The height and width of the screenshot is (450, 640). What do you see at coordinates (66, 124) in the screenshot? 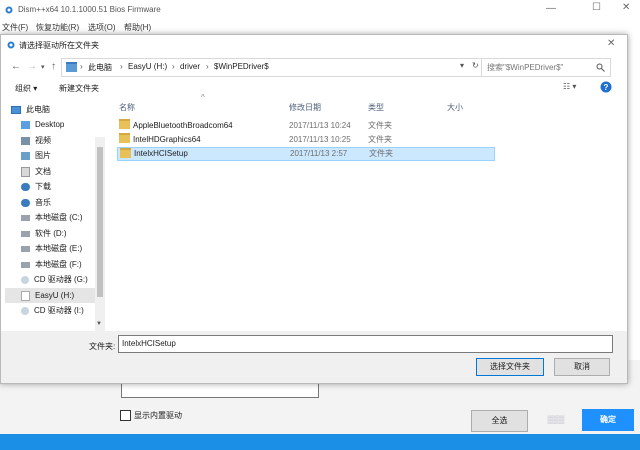
I see `tree-item-desktop: Desktop` at bounding box center [66, 124].